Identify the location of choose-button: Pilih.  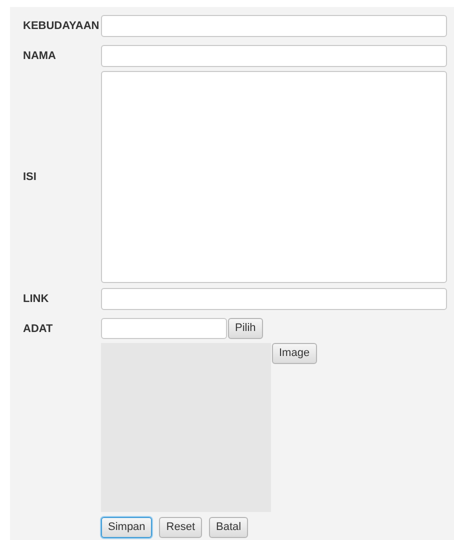
(245, 328).